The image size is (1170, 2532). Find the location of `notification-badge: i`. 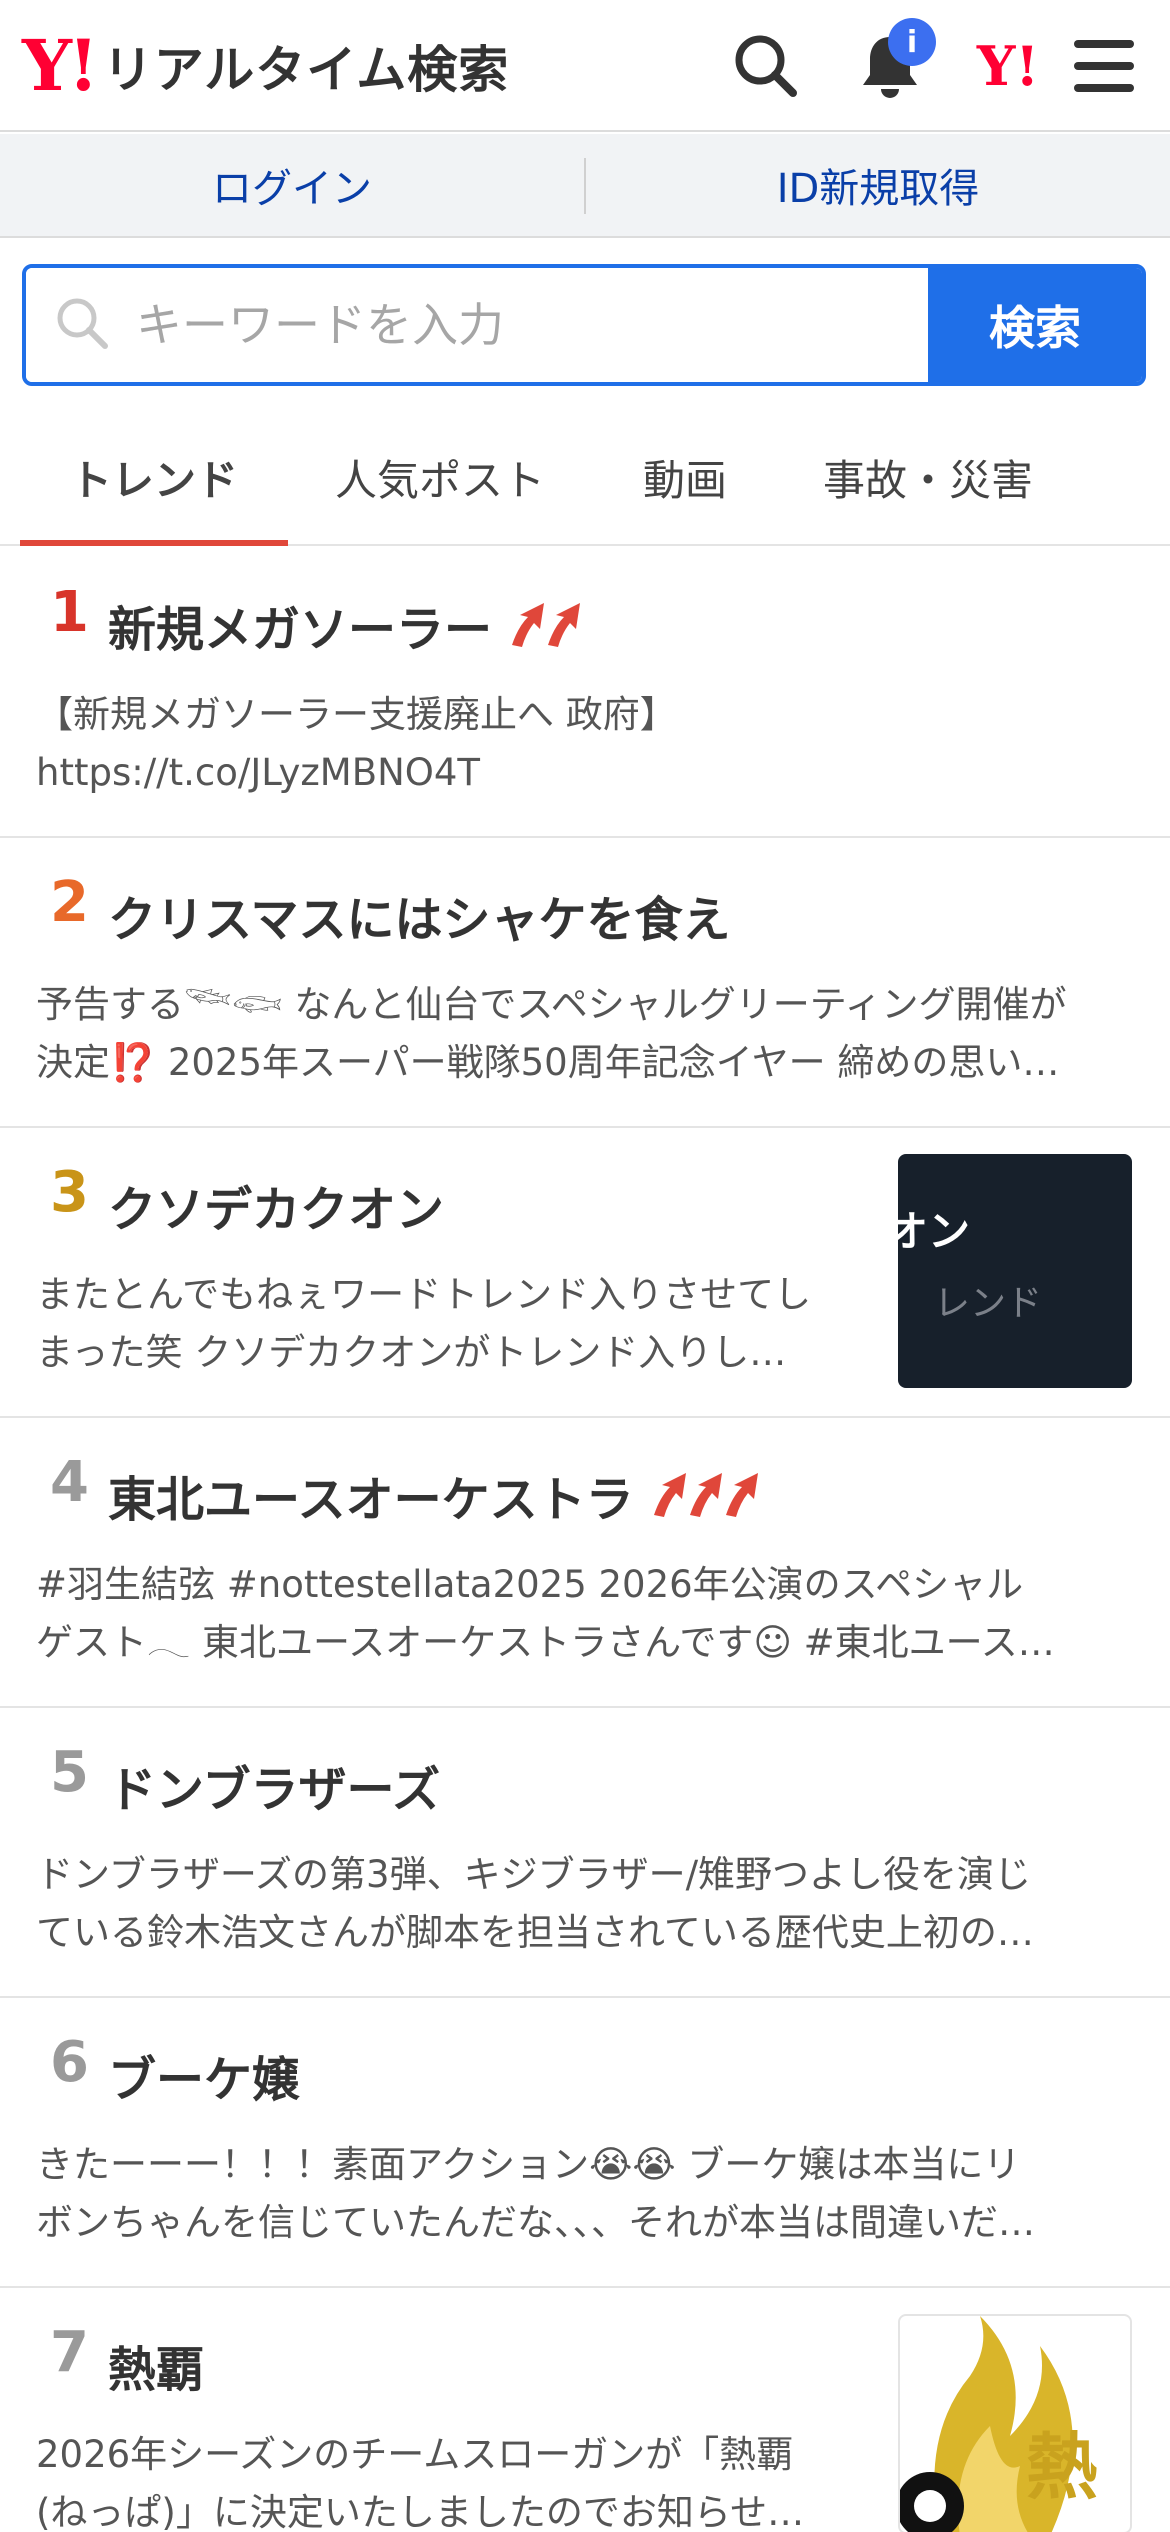

notification-badge: i is located at coordinates (912, 42).